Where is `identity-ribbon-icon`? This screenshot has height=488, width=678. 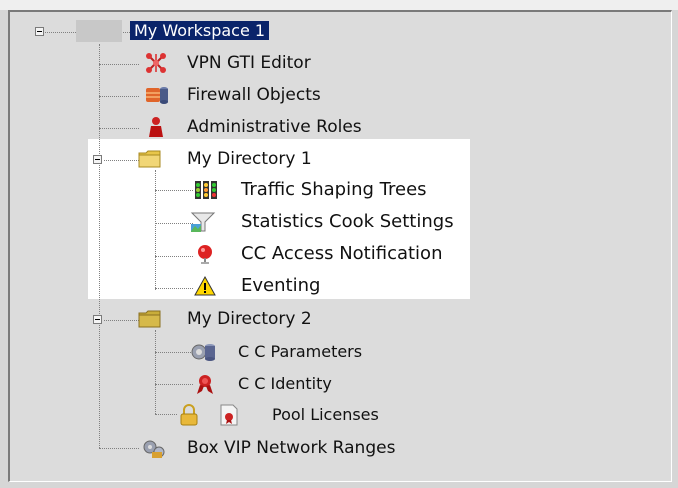 identity-ribbon-icon is located at coordinates (205, 384).